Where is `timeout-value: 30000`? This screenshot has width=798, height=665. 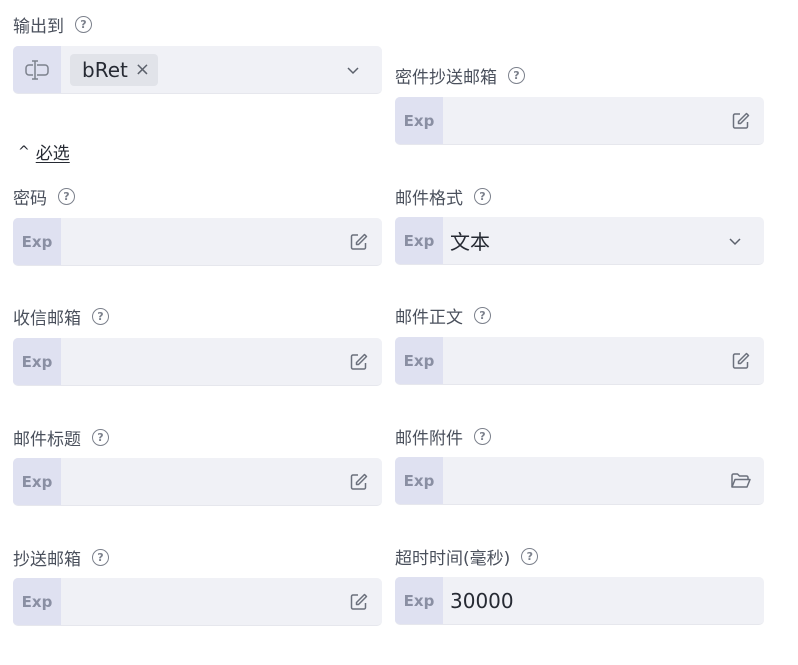
timeout-value: 30000 is located at coordinates (607, 601).